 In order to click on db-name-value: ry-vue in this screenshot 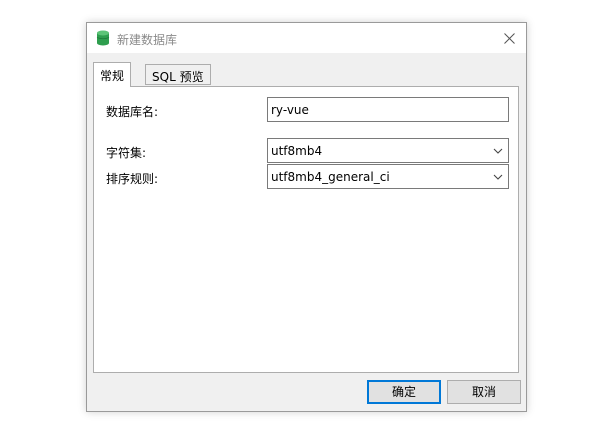, I will do `click(290, 110)`.